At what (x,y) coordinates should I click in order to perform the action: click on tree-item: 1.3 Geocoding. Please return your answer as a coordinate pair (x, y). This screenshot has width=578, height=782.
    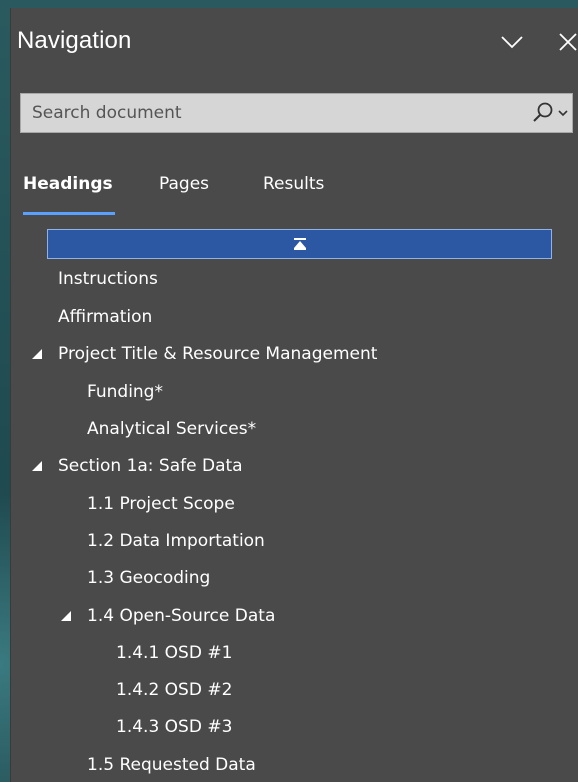
    Looking at the image, I should click on (148, 578).